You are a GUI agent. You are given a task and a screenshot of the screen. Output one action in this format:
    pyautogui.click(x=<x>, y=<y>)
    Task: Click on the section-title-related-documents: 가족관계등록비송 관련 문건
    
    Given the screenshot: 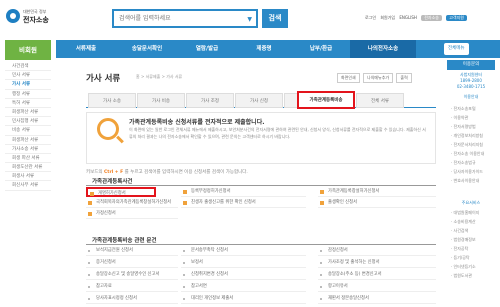 What is the action you would take?
    pyautogui.click(x=124, y=241)
    